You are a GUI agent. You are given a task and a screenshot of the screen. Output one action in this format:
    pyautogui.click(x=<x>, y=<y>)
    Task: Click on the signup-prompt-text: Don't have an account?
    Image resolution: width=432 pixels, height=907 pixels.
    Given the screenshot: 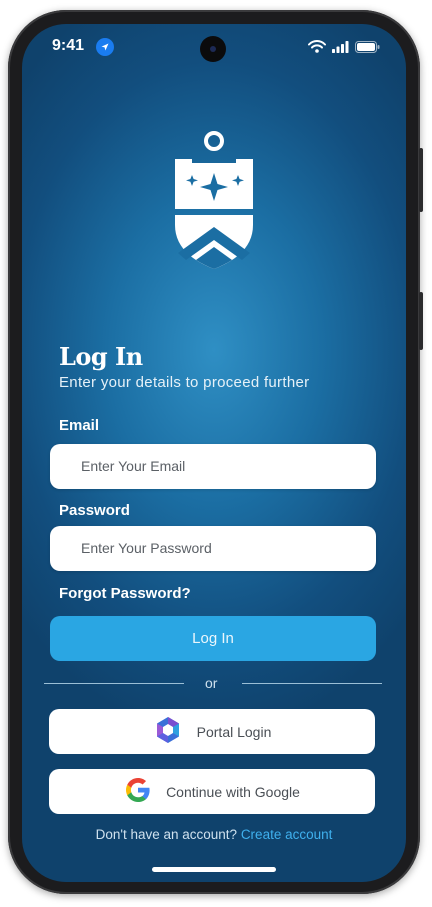 What is the action you would take?
    pyautogui.click(x=166, y=834)
    